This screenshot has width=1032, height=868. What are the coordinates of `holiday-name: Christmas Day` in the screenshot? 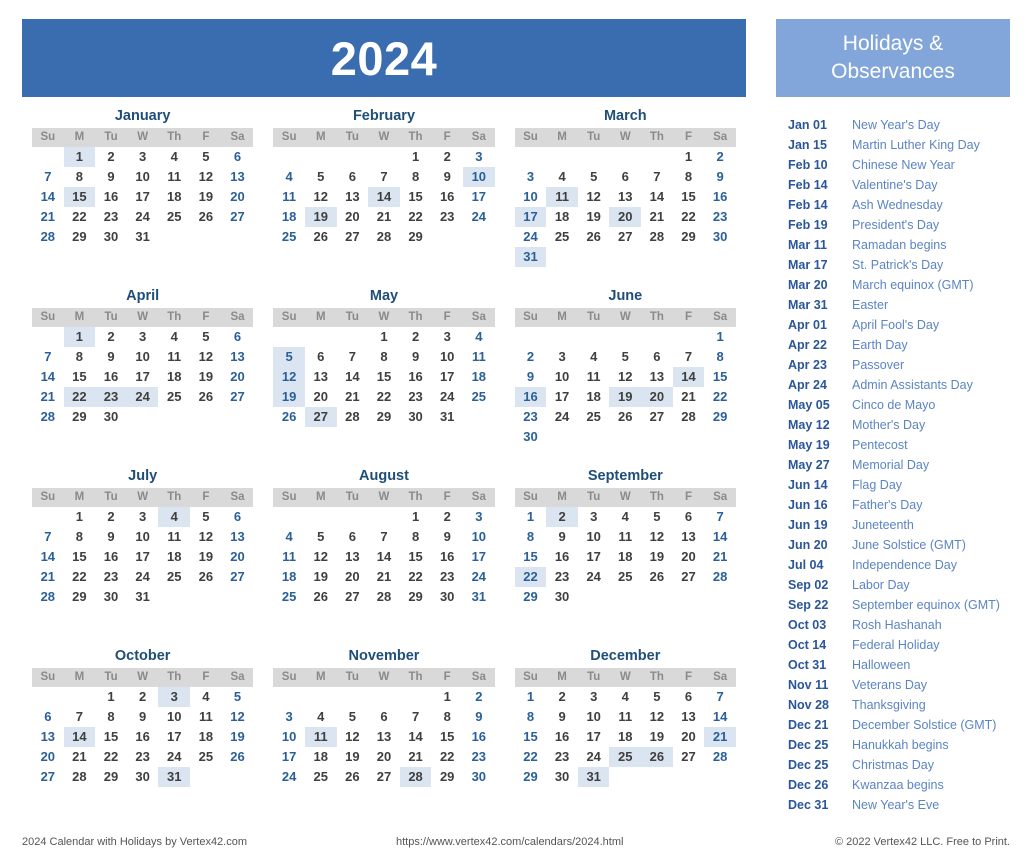 It's located at (893, 765).